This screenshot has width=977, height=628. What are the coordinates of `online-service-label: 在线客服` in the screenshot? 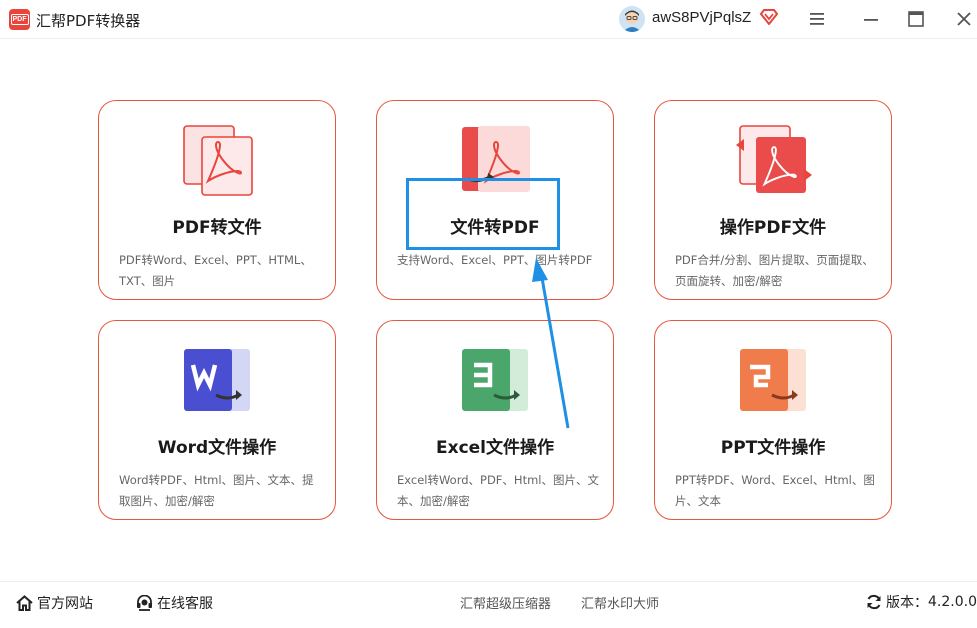 It's located at (185, 604).